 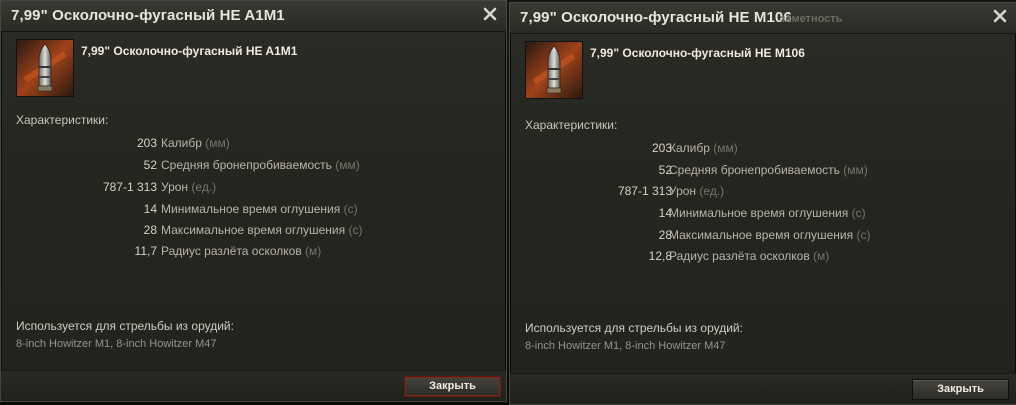 What do you see at coordinates (660, 256) in the screenshot?
I see `stat-value: 12,8` at bounding box center [660, 256].